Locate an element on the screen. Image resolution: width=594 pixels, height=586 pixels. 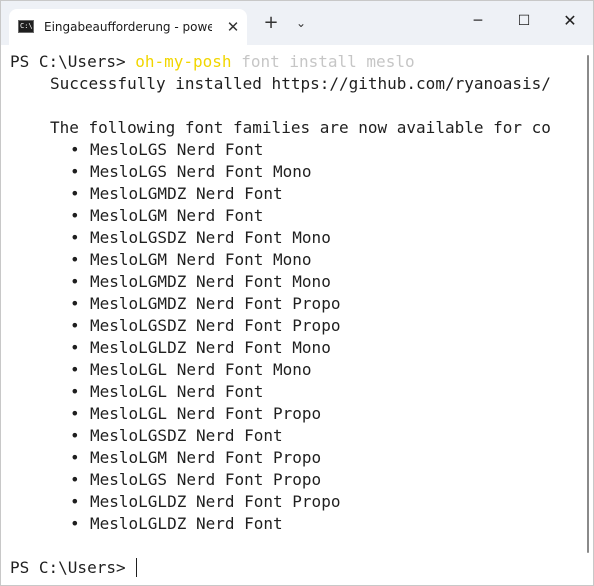
list-item: • MesloLGLDZ Nerd Font Propo is located at coordinates (205, 502).